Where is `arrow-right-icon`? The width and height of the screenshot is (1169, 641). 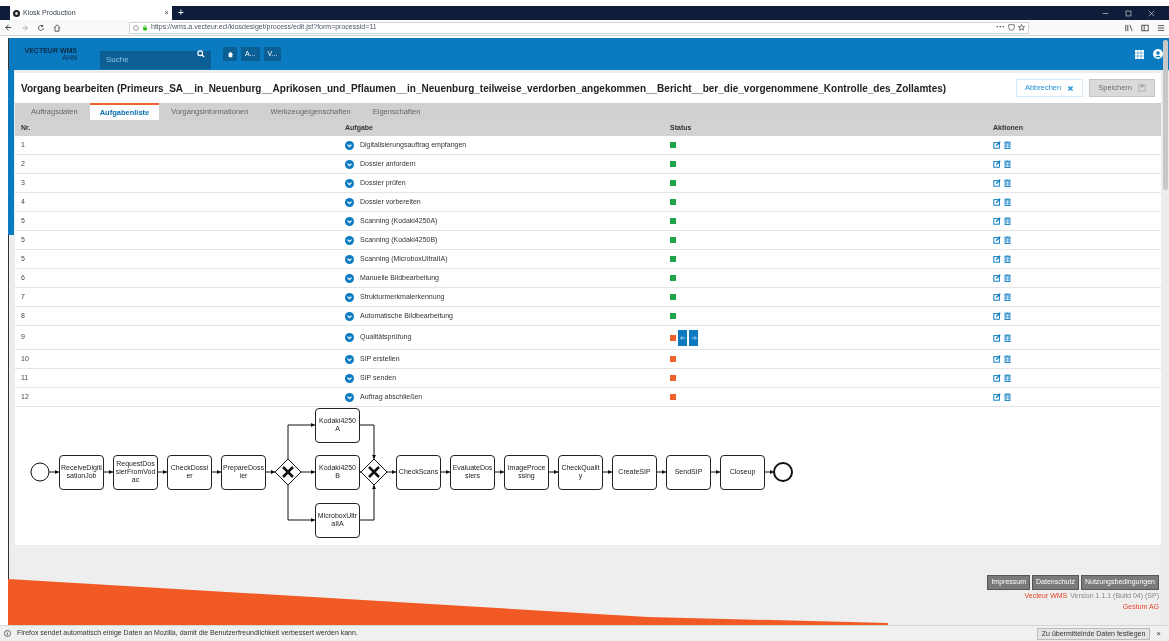 arrow-right-icon is located at coordinates (693, 337).